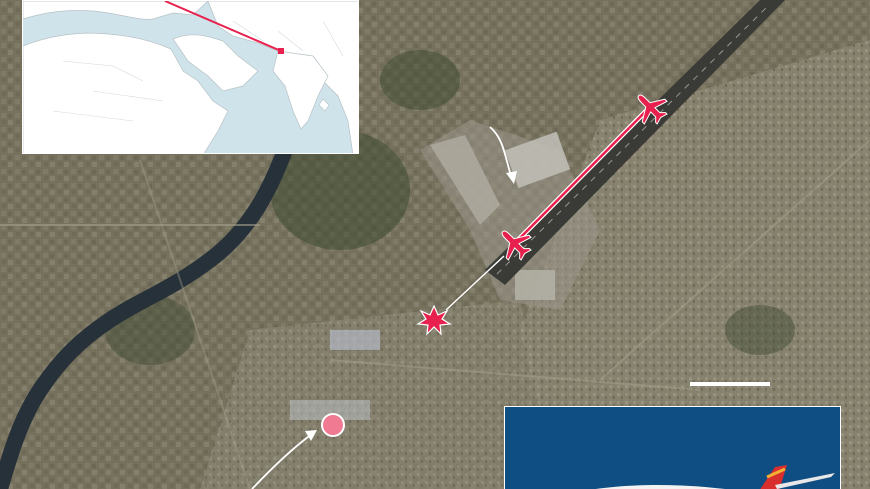 The height and width of the screenshot is (489, 870). What do you see at coordinates (333, 425) in the screenshot?
I see `location-circle-marker-icon` at bounding box center [333, 425].